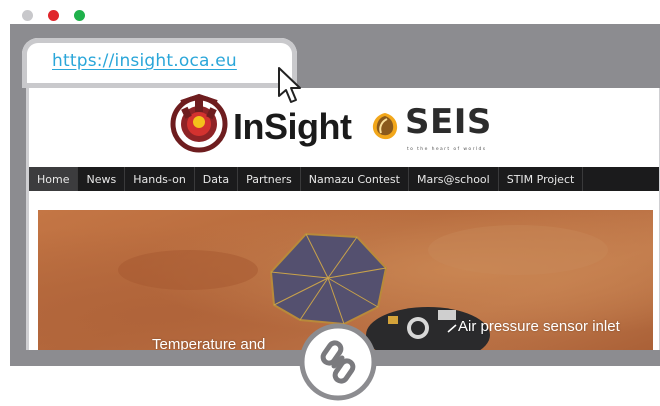  Describe the element at coordinates (217, 179) in the screenshot. I see `nav-item-data: Data` at that location.